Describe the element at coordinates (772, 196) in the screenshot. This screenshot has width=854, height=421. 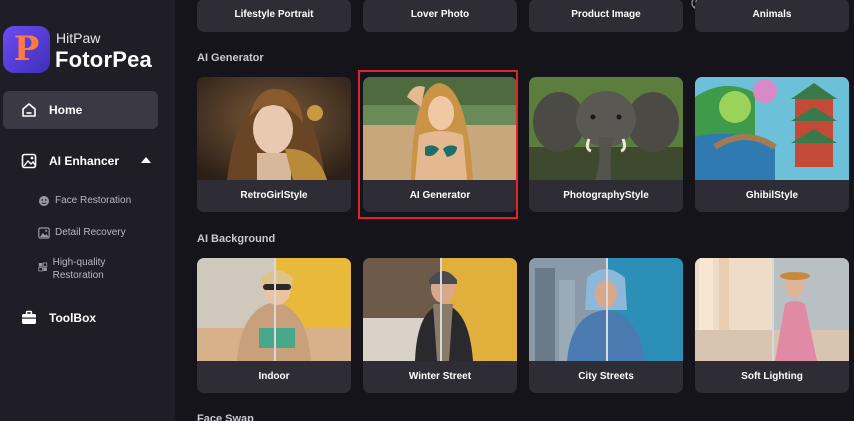
I see `card-label: GhibilStyle` at that location.